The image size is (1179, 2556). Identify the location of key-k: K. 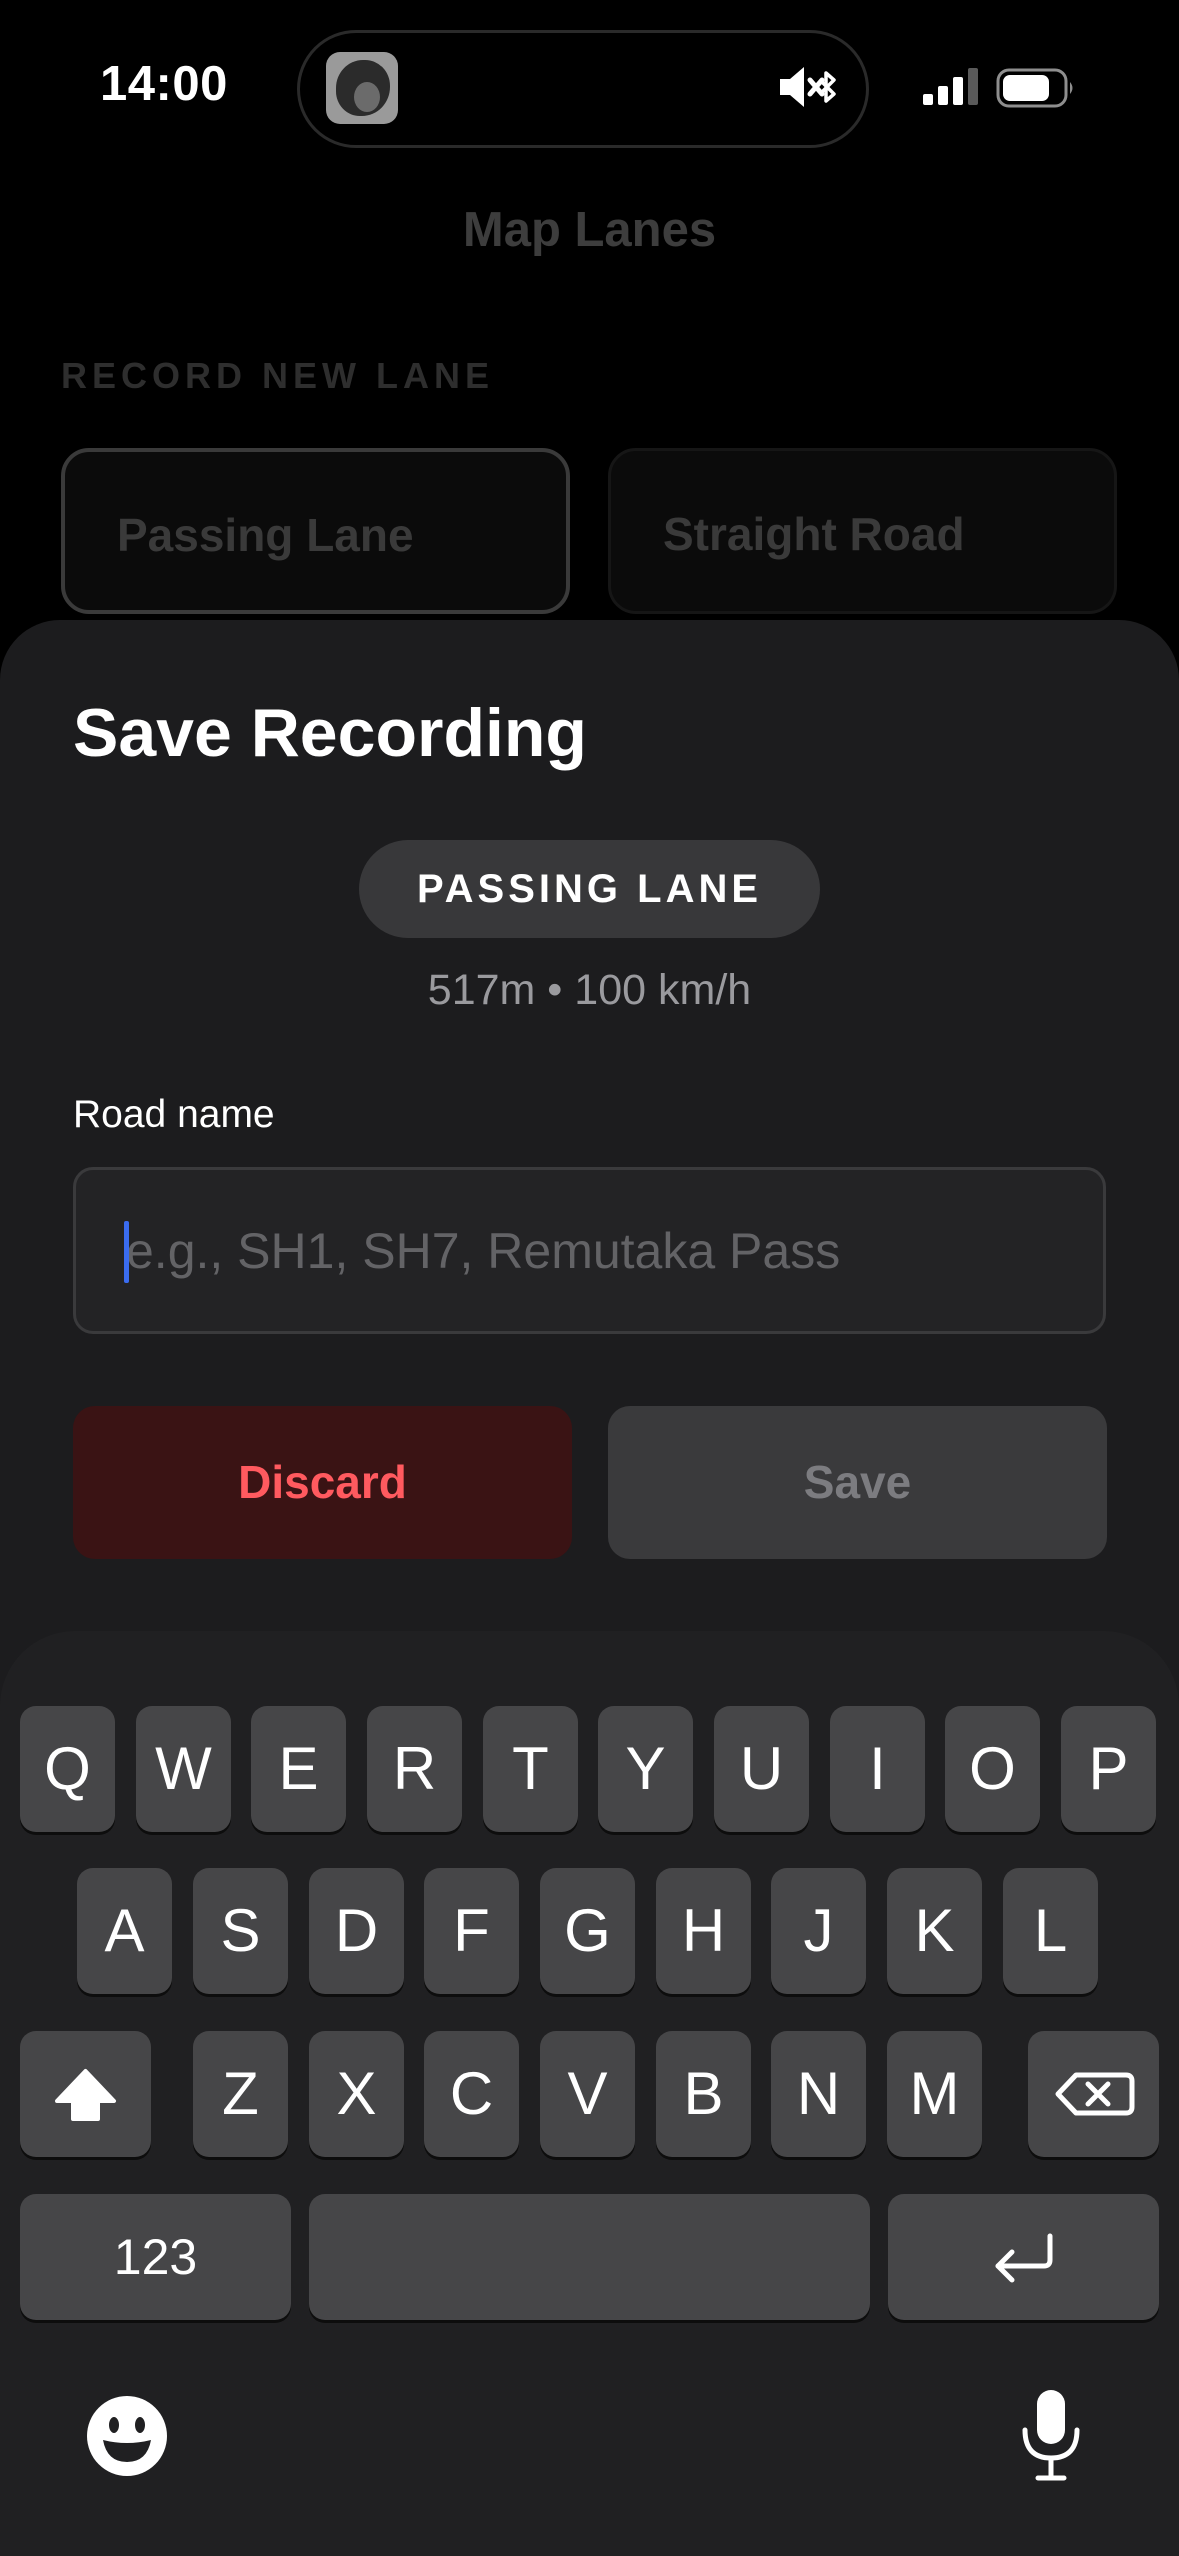
(934, 1931).